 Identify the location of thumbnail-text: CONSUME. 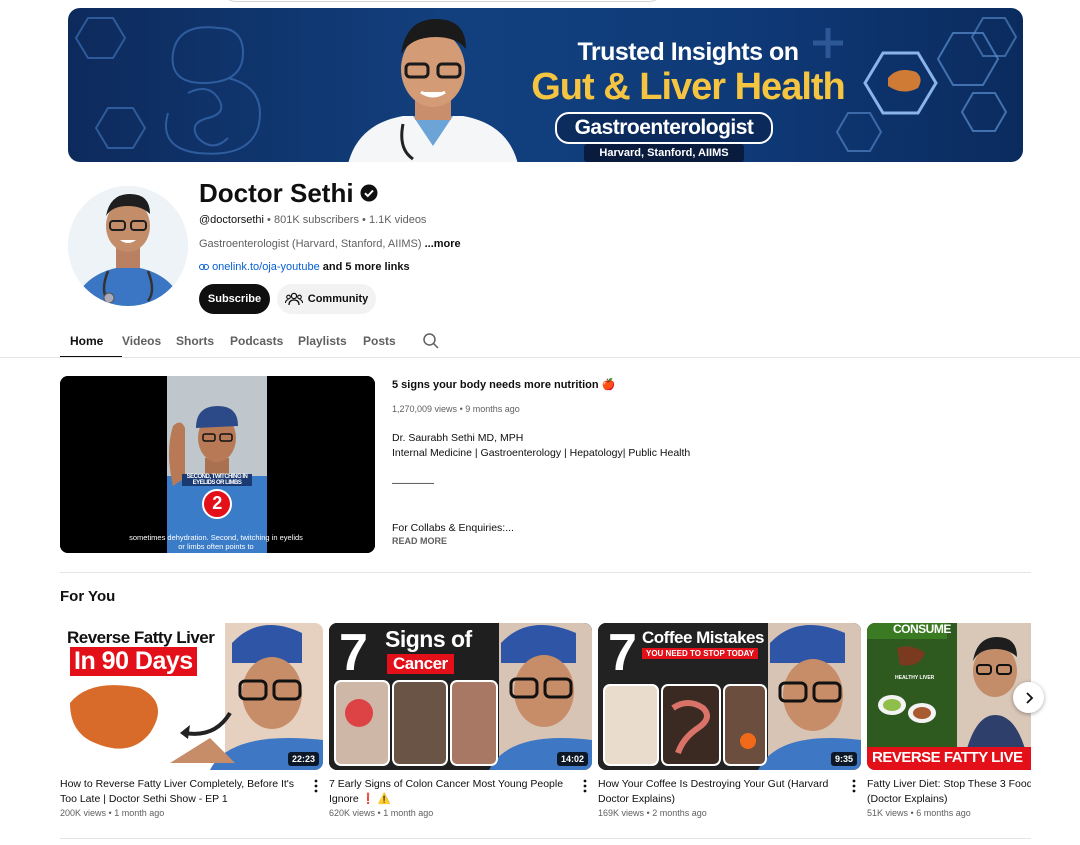
(922, 629).